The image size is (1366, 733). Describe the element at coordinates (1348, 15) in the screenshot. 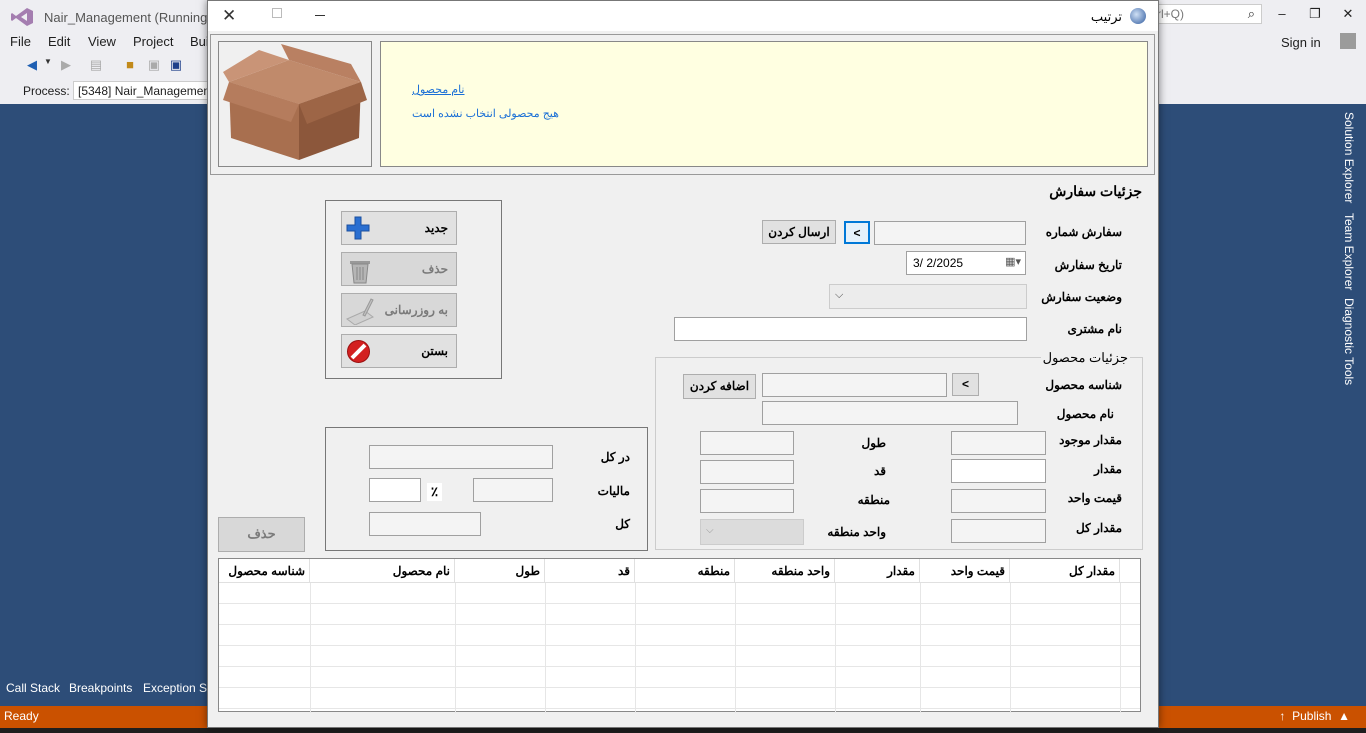

I see `close-icon: ✕` at that location.